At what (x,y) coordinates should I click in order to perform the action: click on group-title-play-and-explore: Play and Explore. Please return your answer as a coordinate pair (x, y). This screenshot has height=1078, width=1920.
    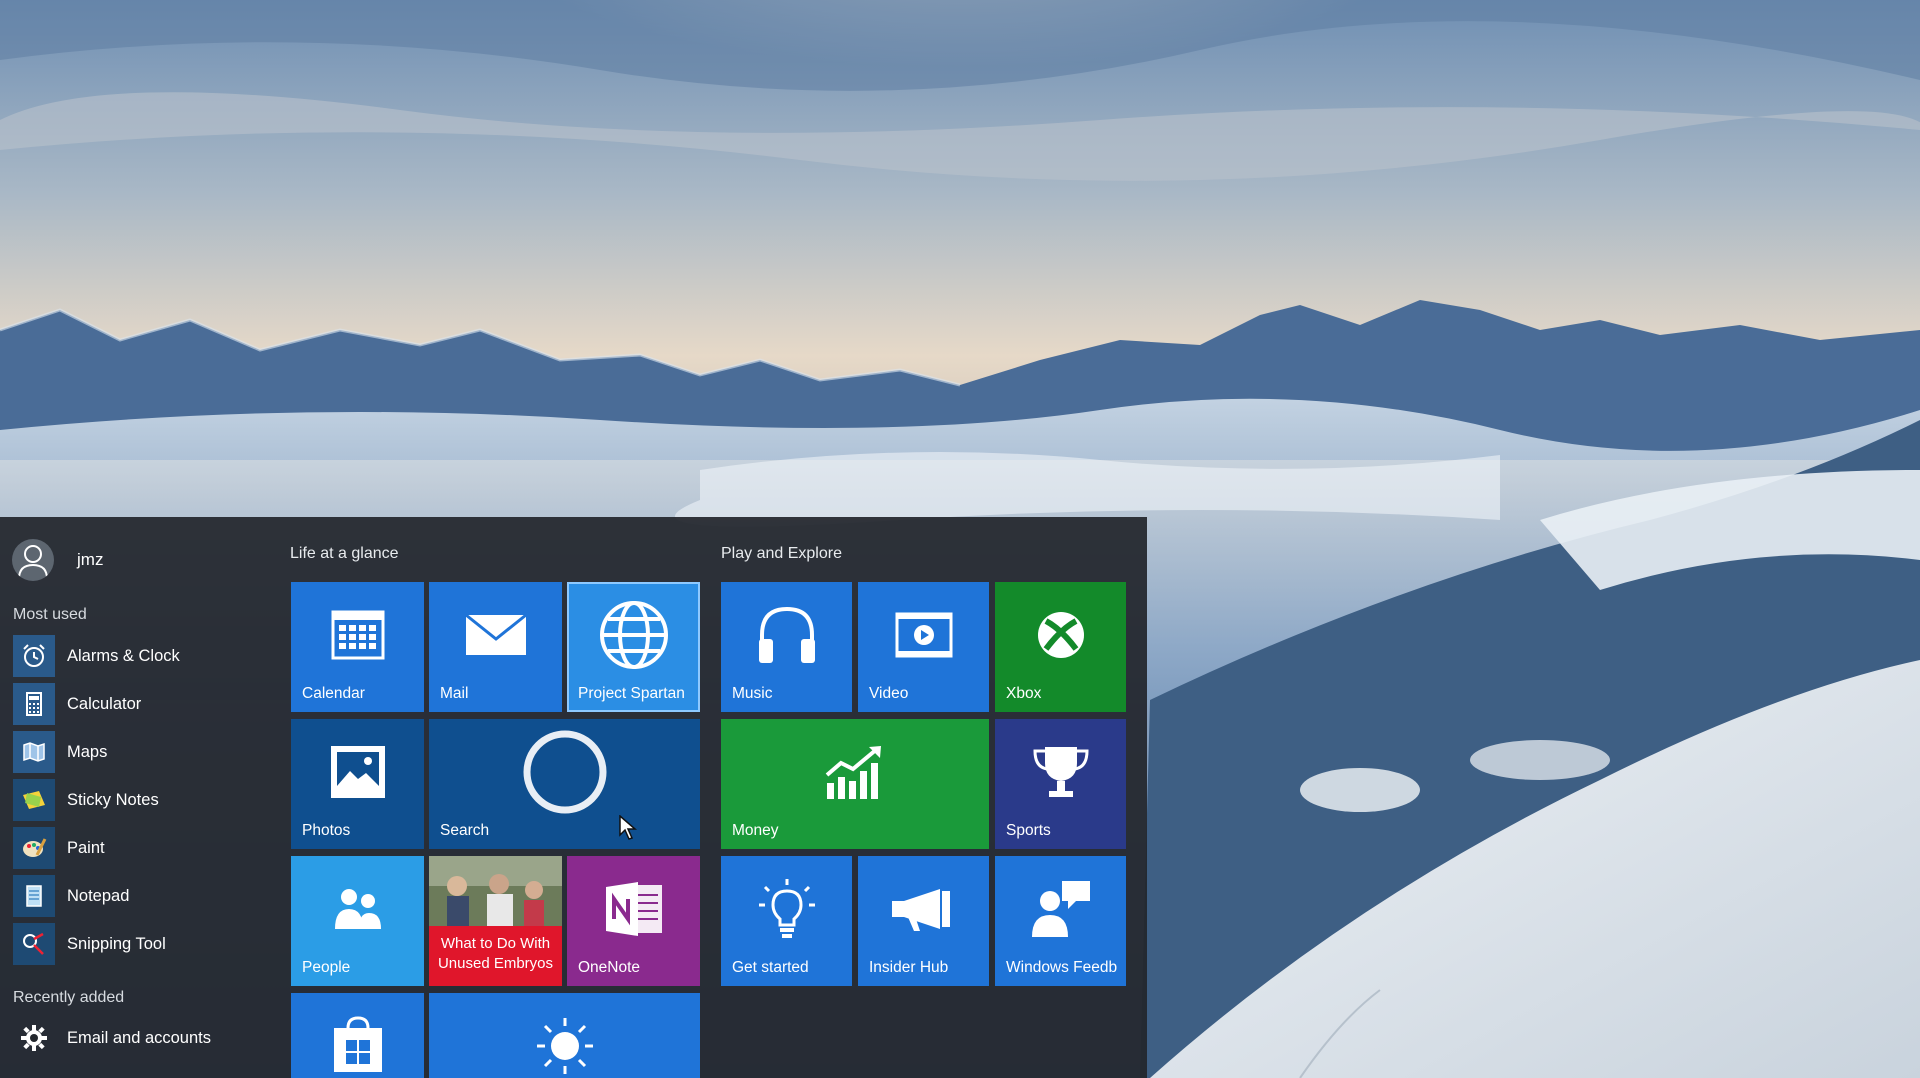
    Looking at the image, I should click on (781, 553).